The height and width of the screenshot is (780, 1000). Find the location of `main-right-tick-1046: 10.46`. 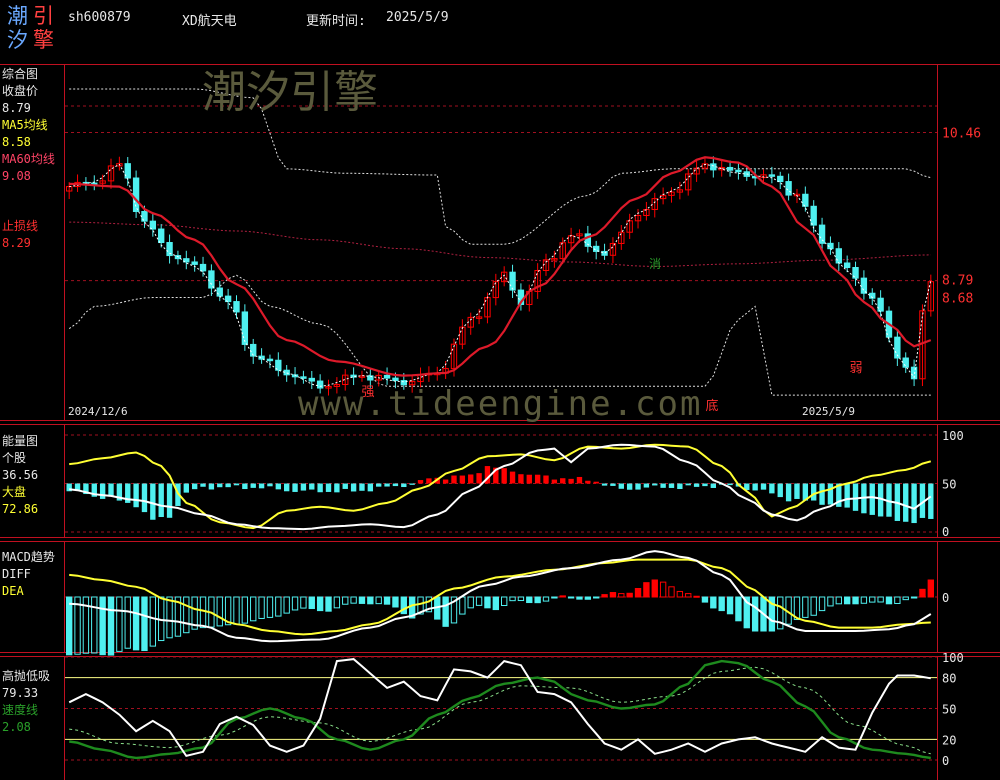

main-right-tick-1046: 10.46 is located at coordinates (961, 133).